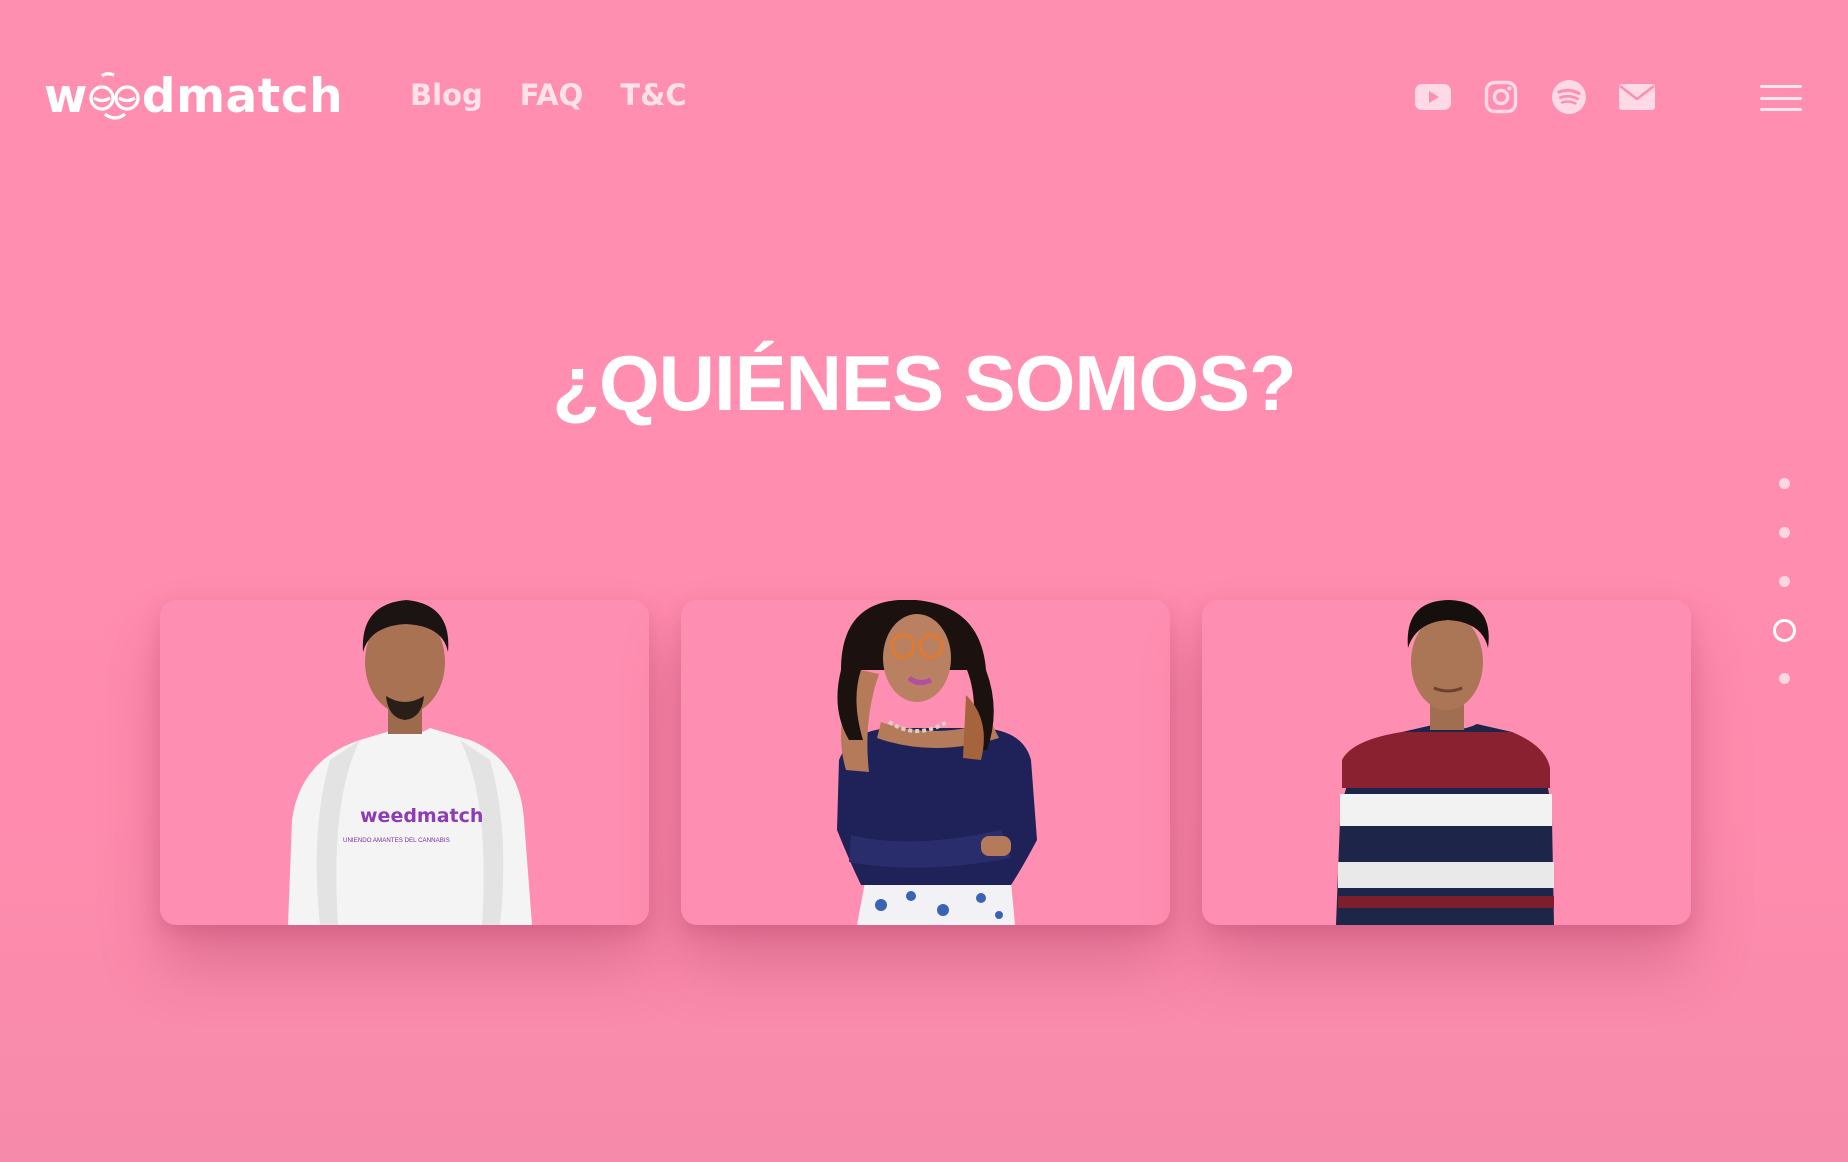 The width and height of the screenshot is (1848, 1162). I want to click on weedmatch-logo: w dmatch, so click(193, 96).